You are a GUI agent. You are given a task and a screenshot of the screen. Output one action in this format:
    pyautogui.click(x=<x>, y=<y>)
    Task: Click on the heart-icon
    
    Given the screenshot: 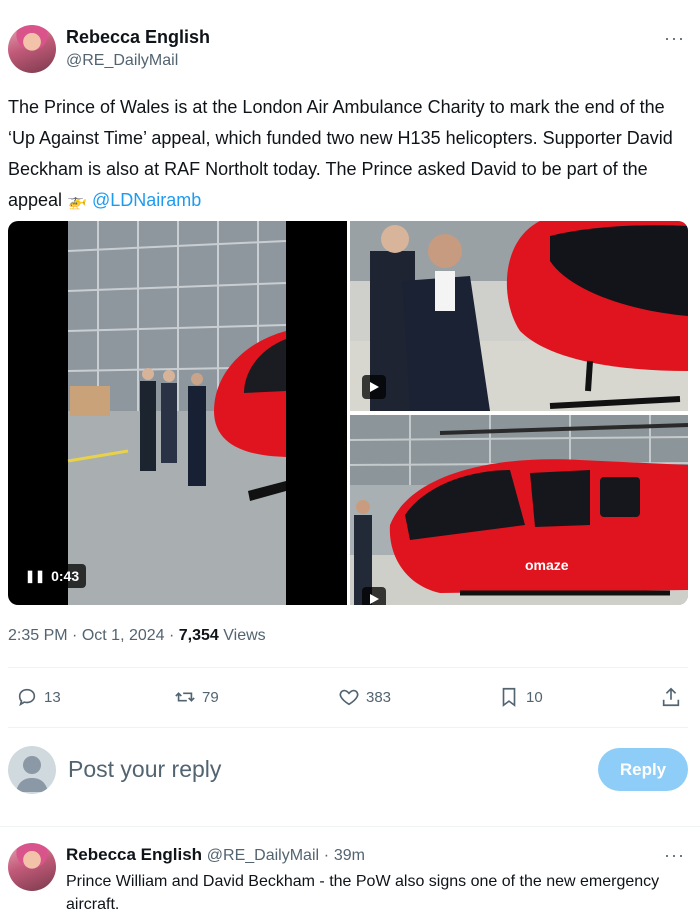 What is the action you would take?
    pyautogui.click(x=349, y=697)
    